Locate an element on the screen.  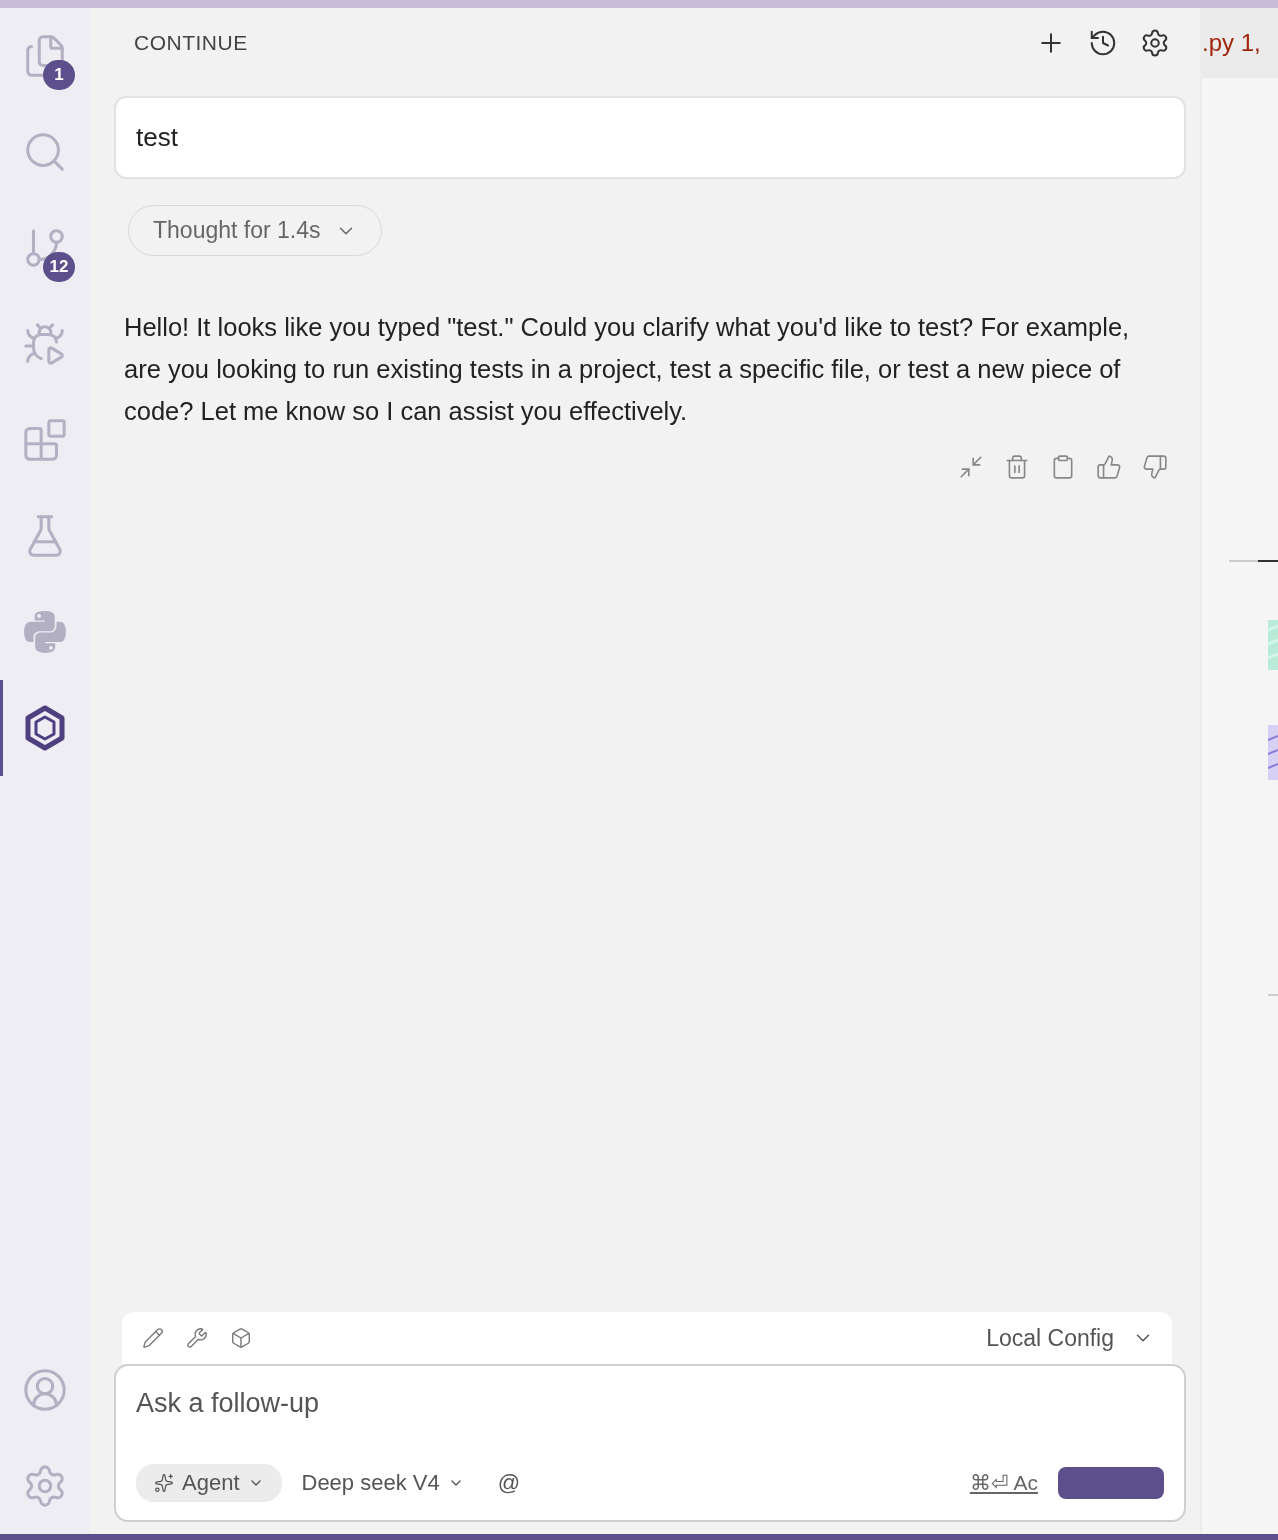
mention-button: @ is located at coordinates (502, 1483).